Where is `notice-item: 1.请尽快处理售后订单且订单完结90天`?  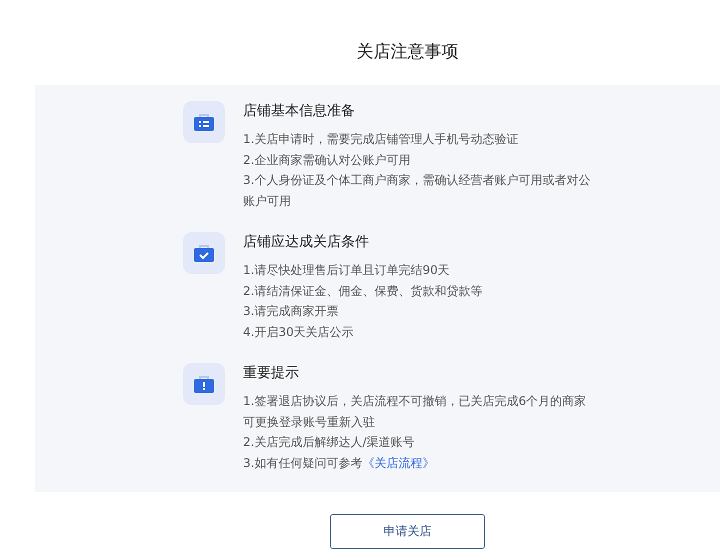 notice-item: 1.请尽快处理售后订单且订单完结90天 is located at coordinates (347, 270).